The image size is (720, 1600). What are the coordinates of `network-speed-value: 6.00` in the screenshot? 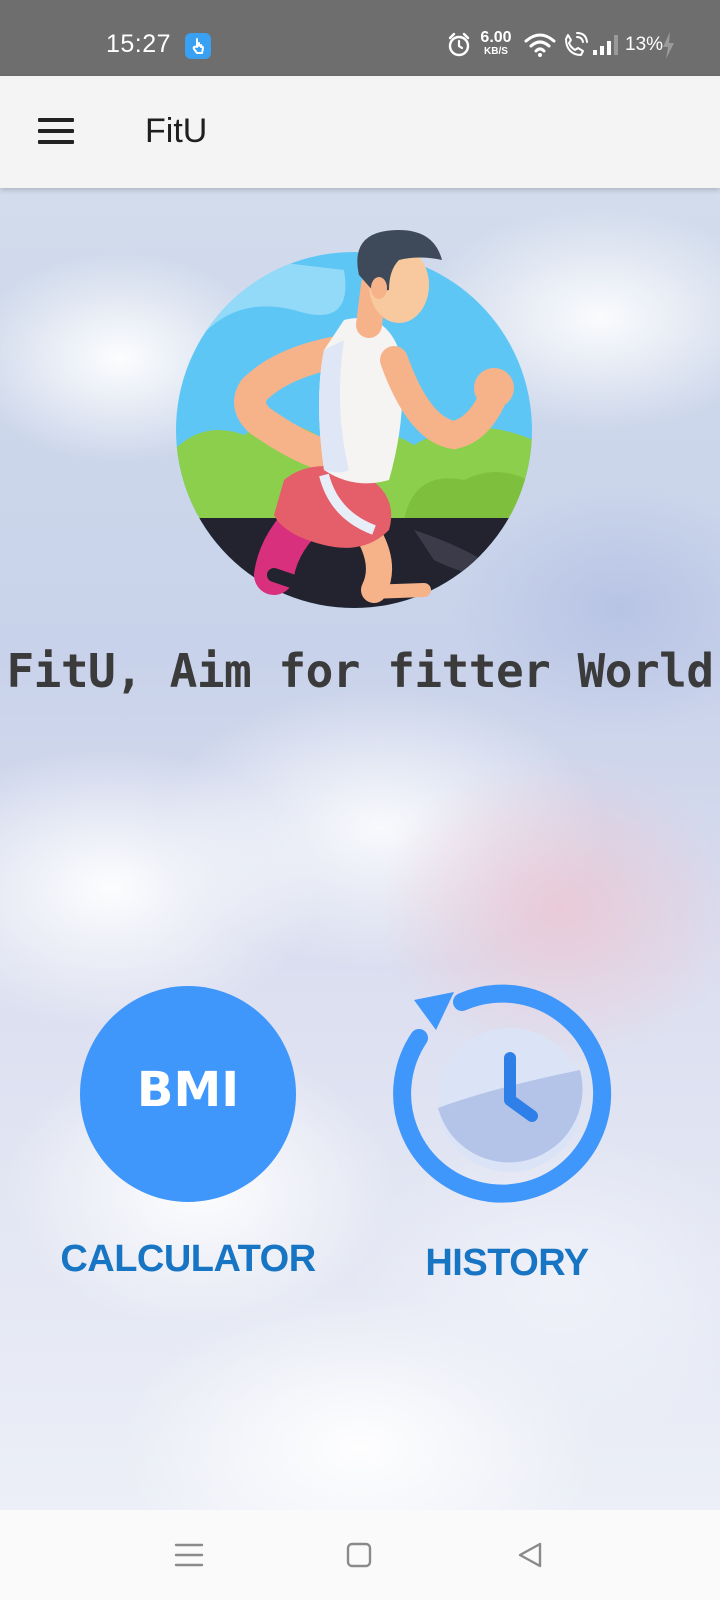 It's located at (496, 37).